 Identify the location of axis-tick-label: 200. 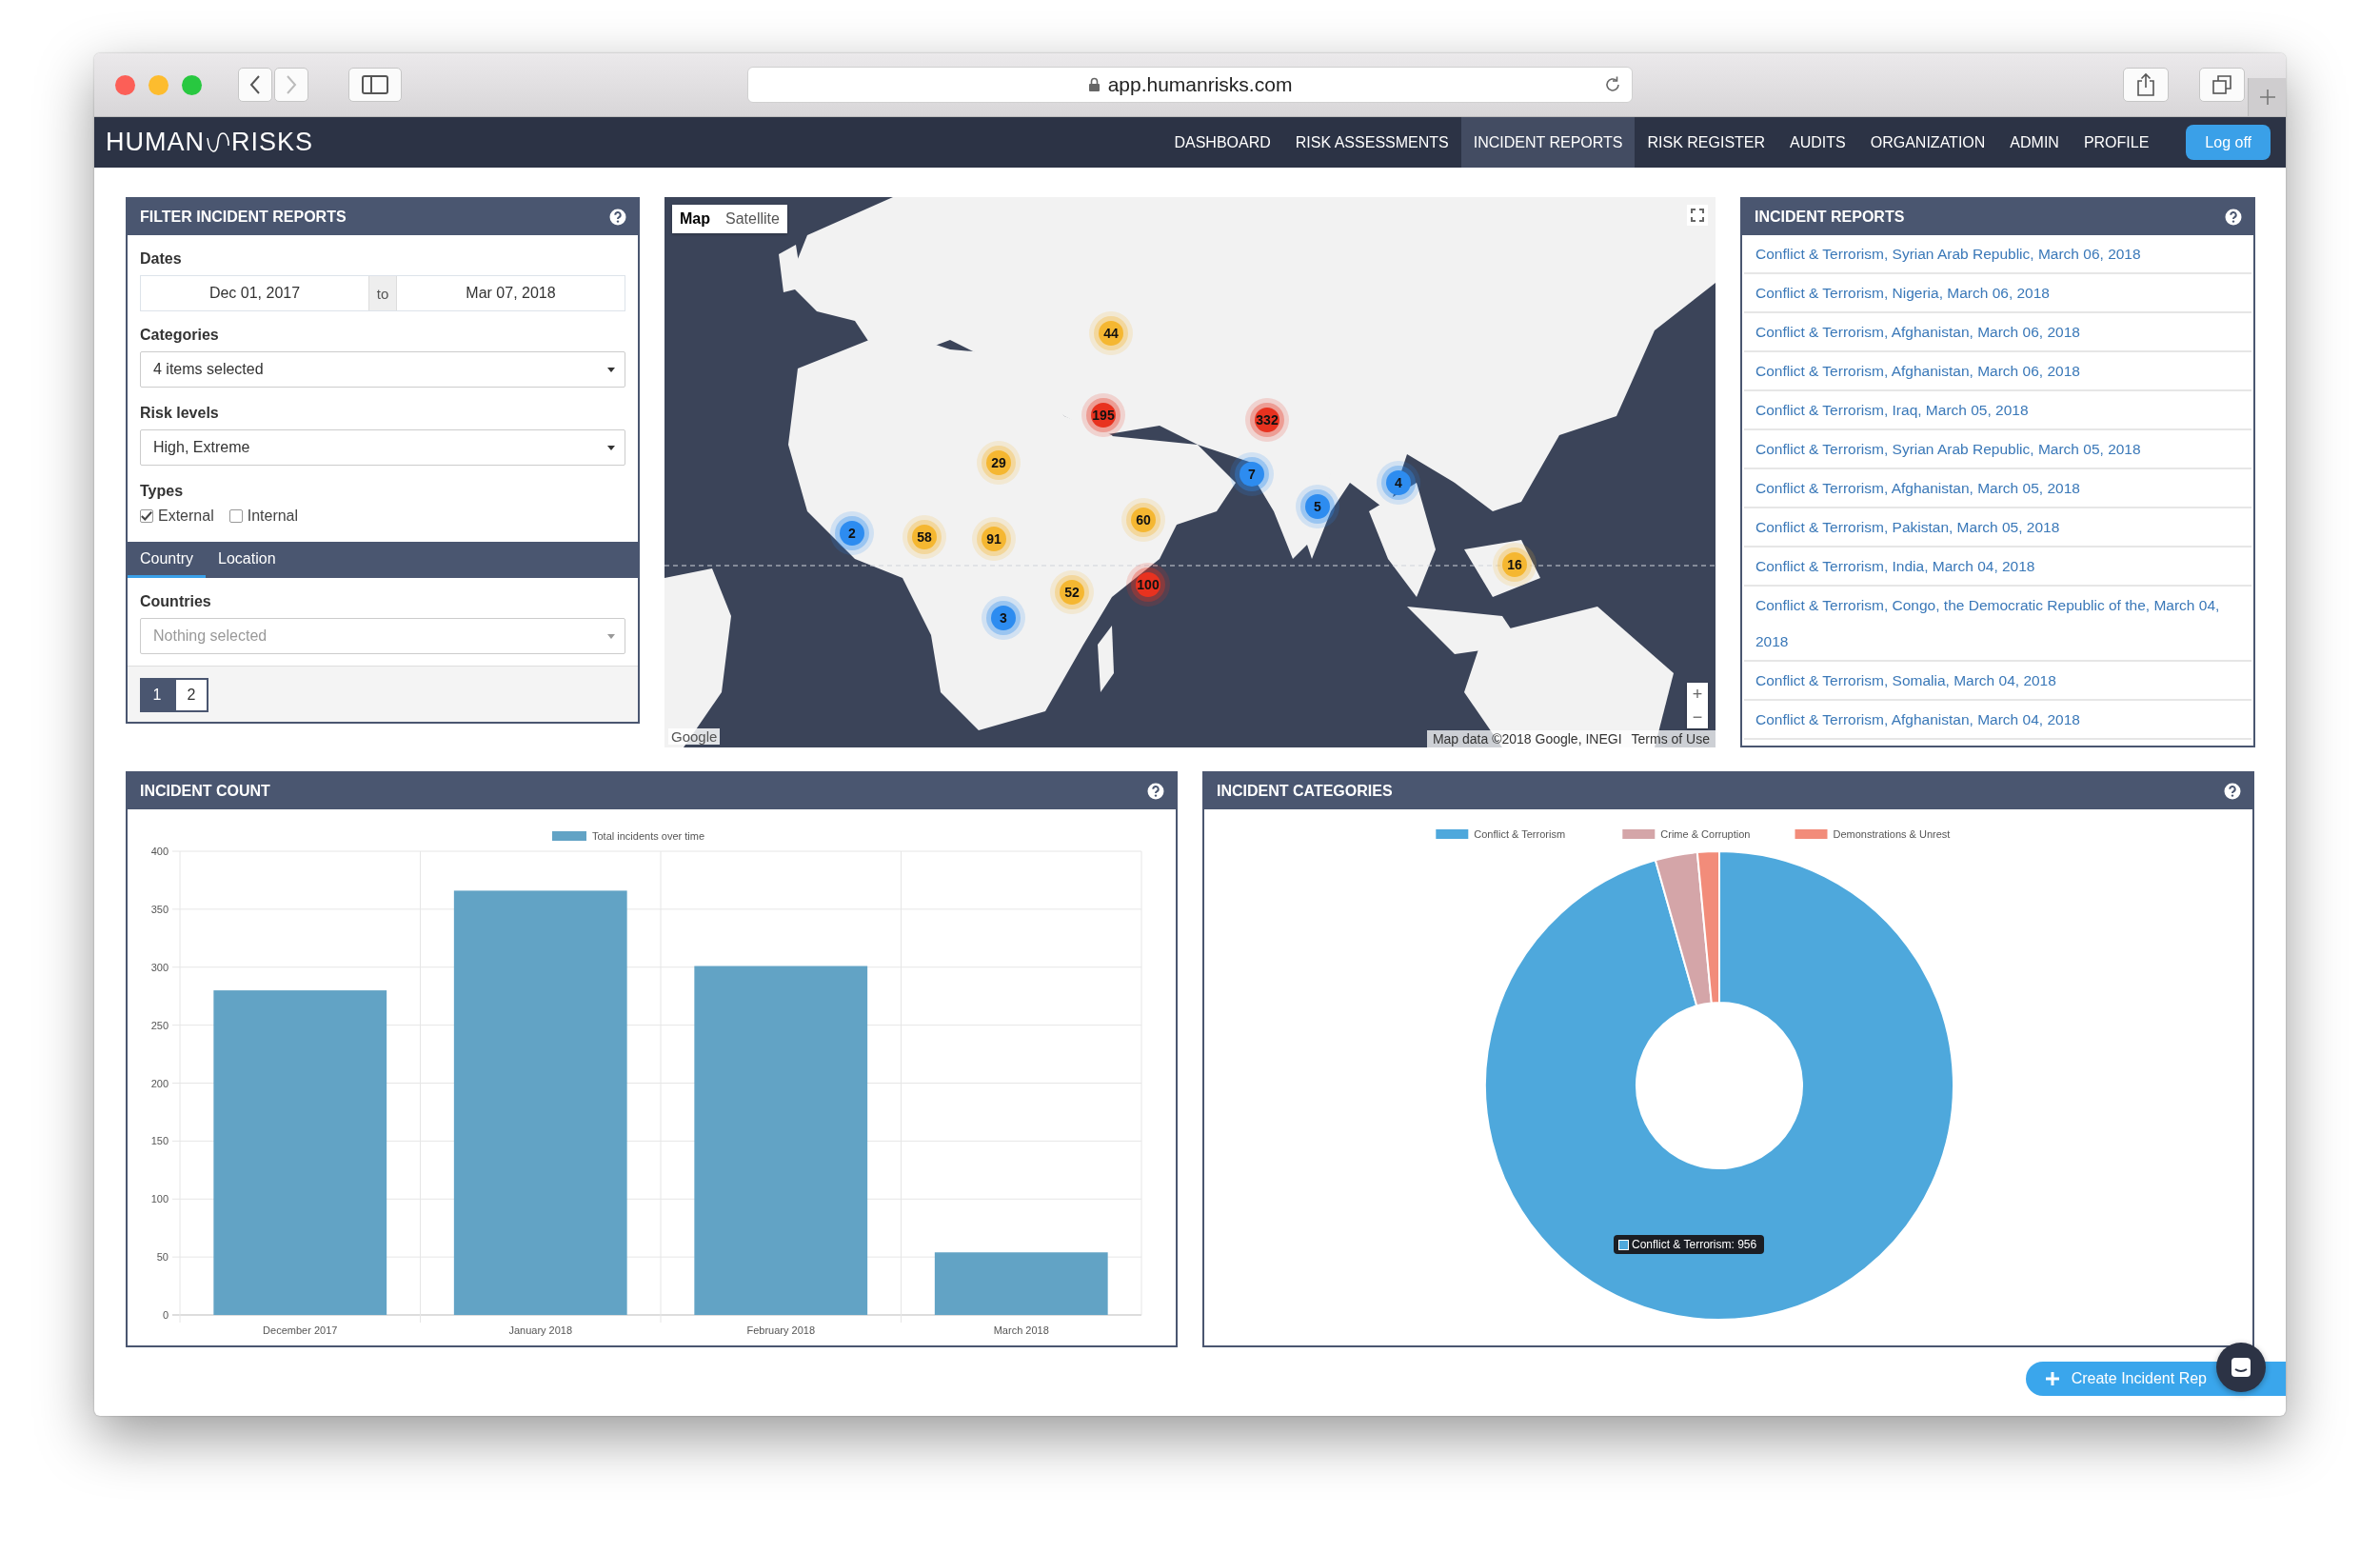
(159, 1083).